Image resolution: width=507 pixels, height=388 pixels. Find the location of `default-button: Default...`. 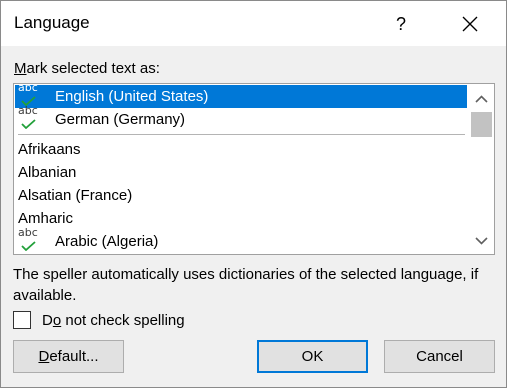

default-button: Default... is located at coordinates (68, 356).